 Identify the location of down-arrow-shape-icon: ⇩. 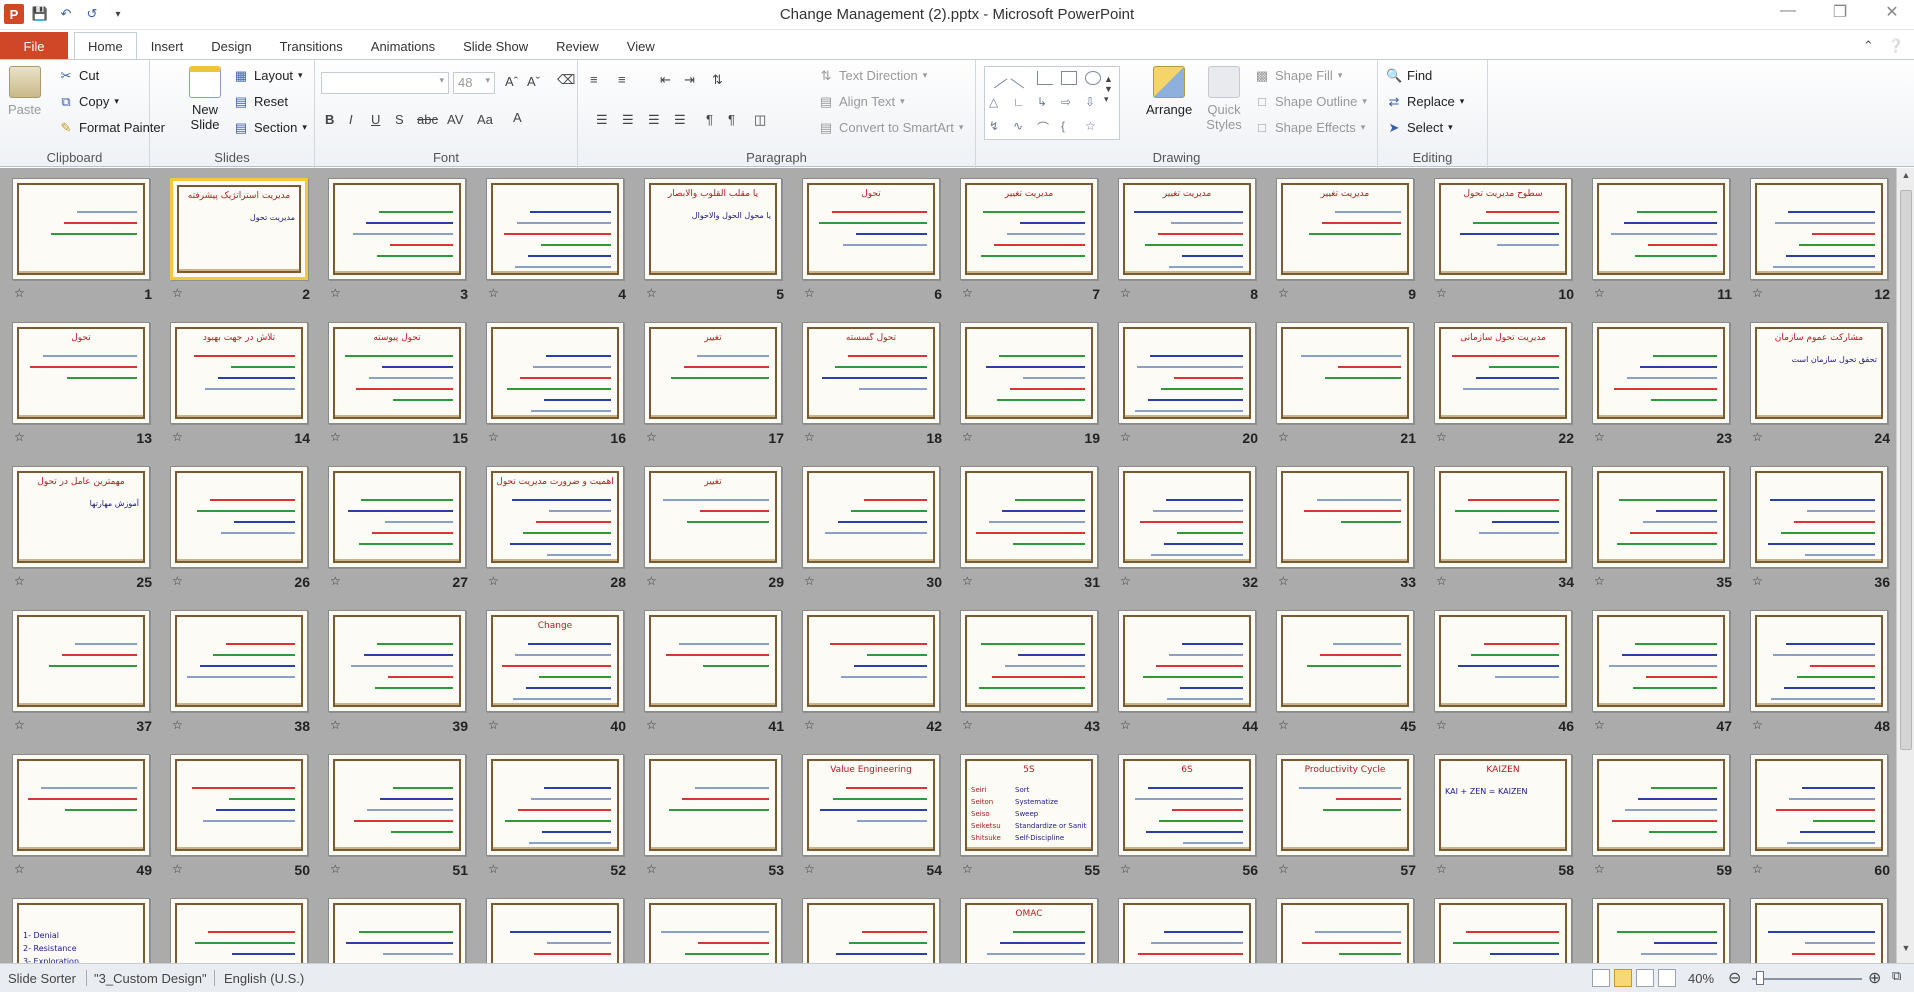
(1093, 102).